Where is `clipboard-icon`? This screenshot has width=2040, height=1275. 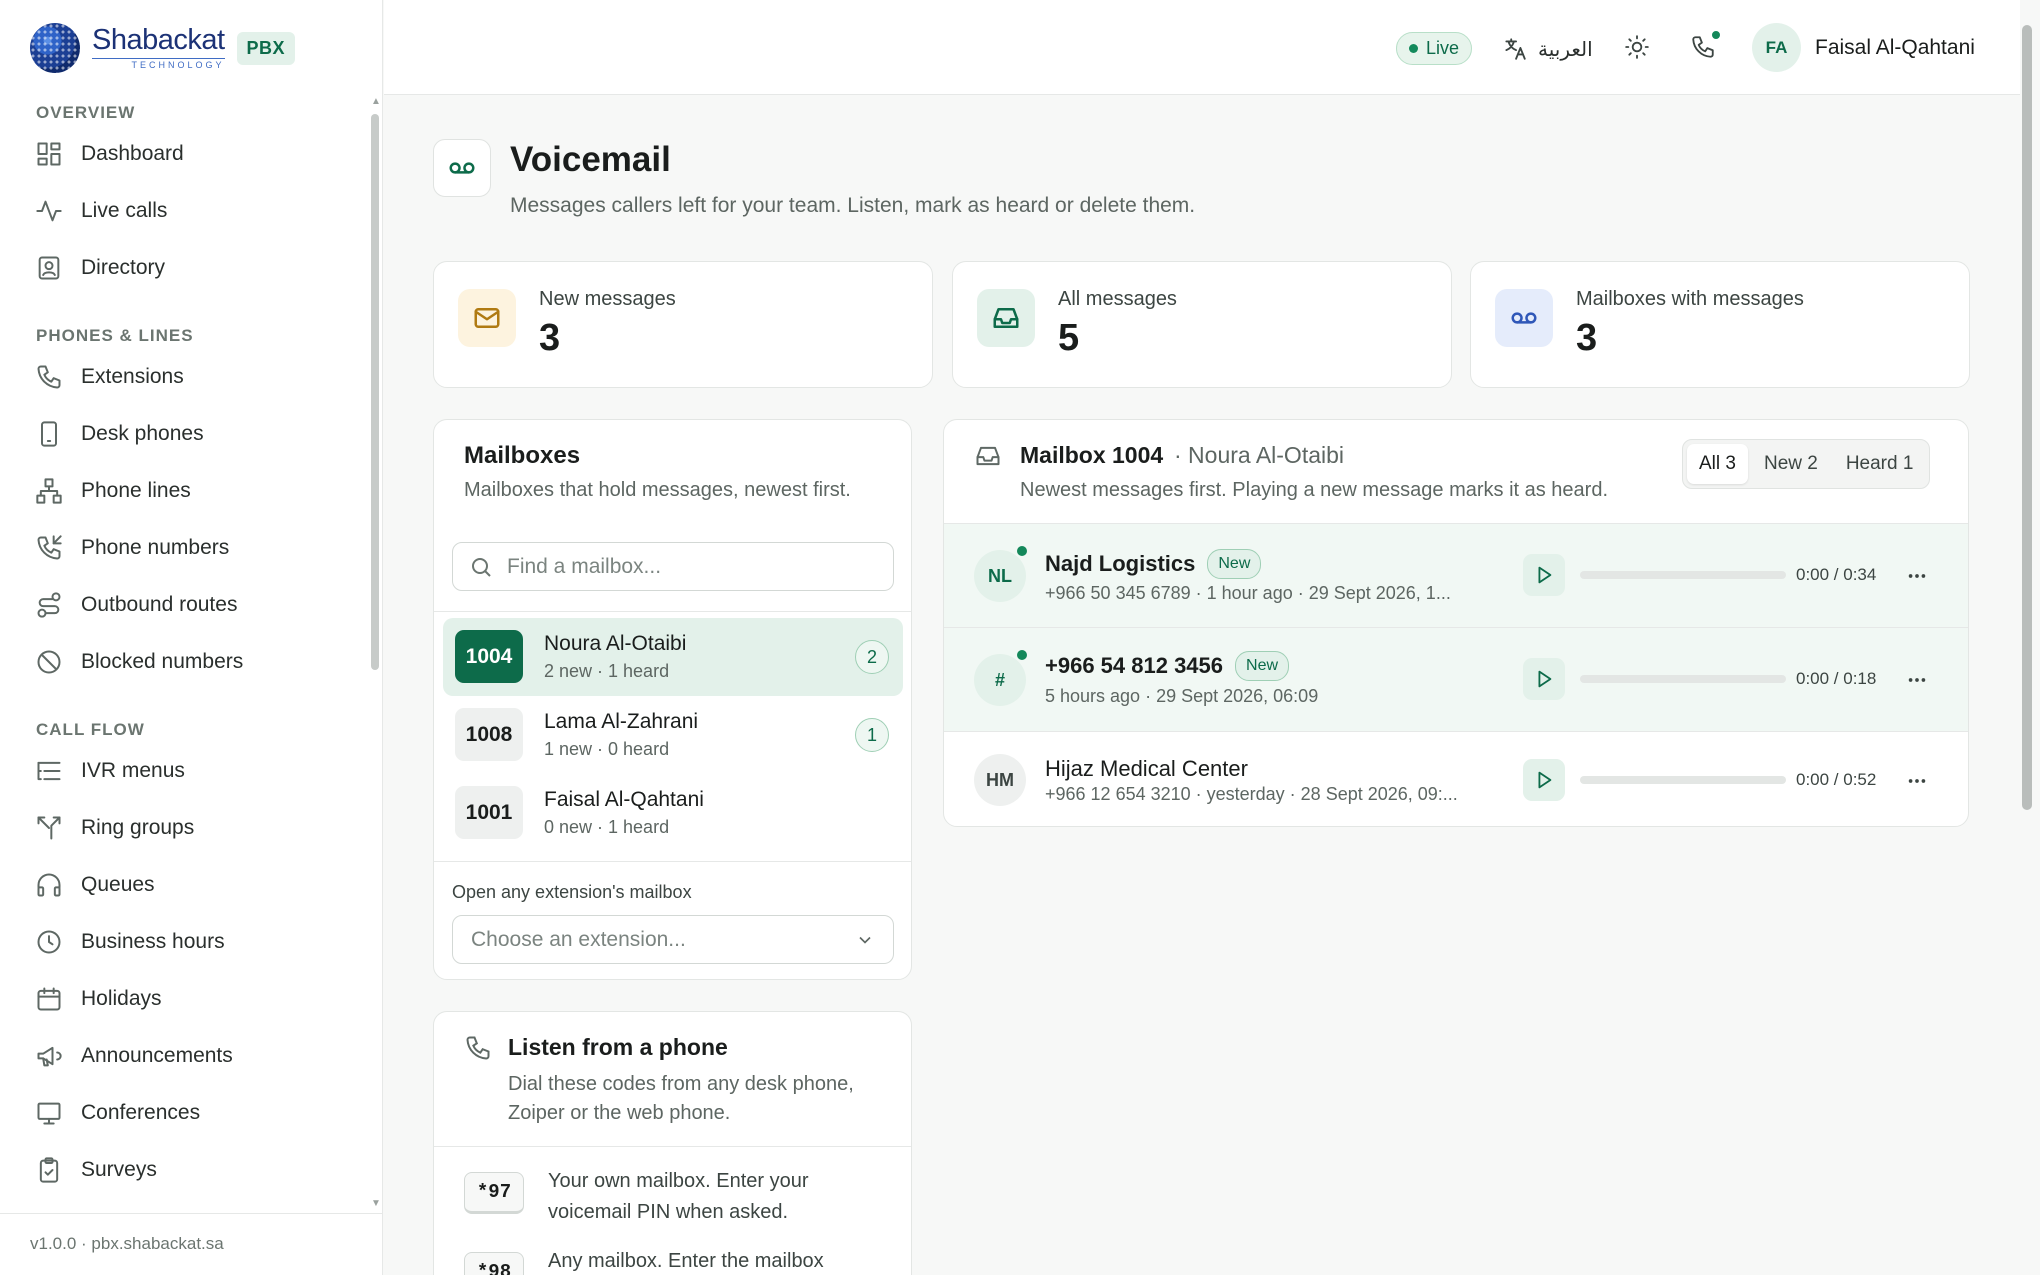 clipboard-icon is located at coordinates (49, 1169).